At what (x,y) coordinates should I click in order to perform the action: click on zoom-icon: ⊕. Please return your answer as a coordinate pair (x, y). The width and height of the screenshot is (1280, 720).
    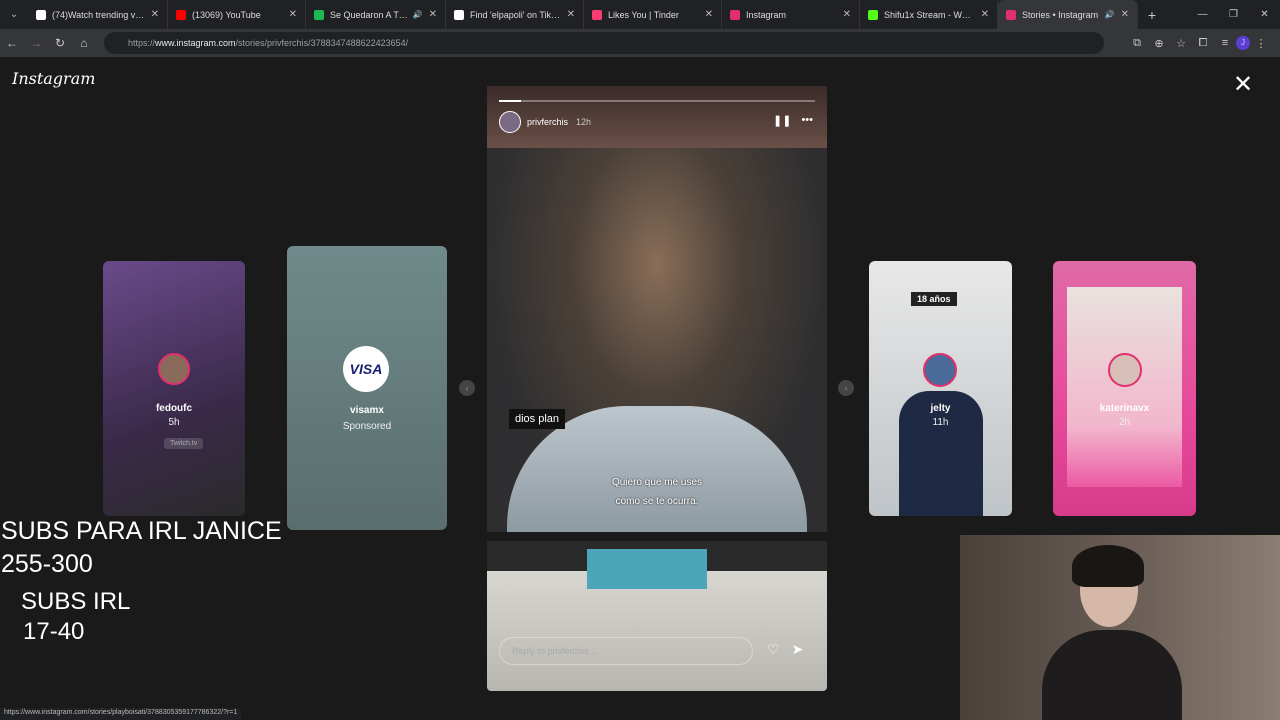
    Looking at the image, I should click on (1159, 43).